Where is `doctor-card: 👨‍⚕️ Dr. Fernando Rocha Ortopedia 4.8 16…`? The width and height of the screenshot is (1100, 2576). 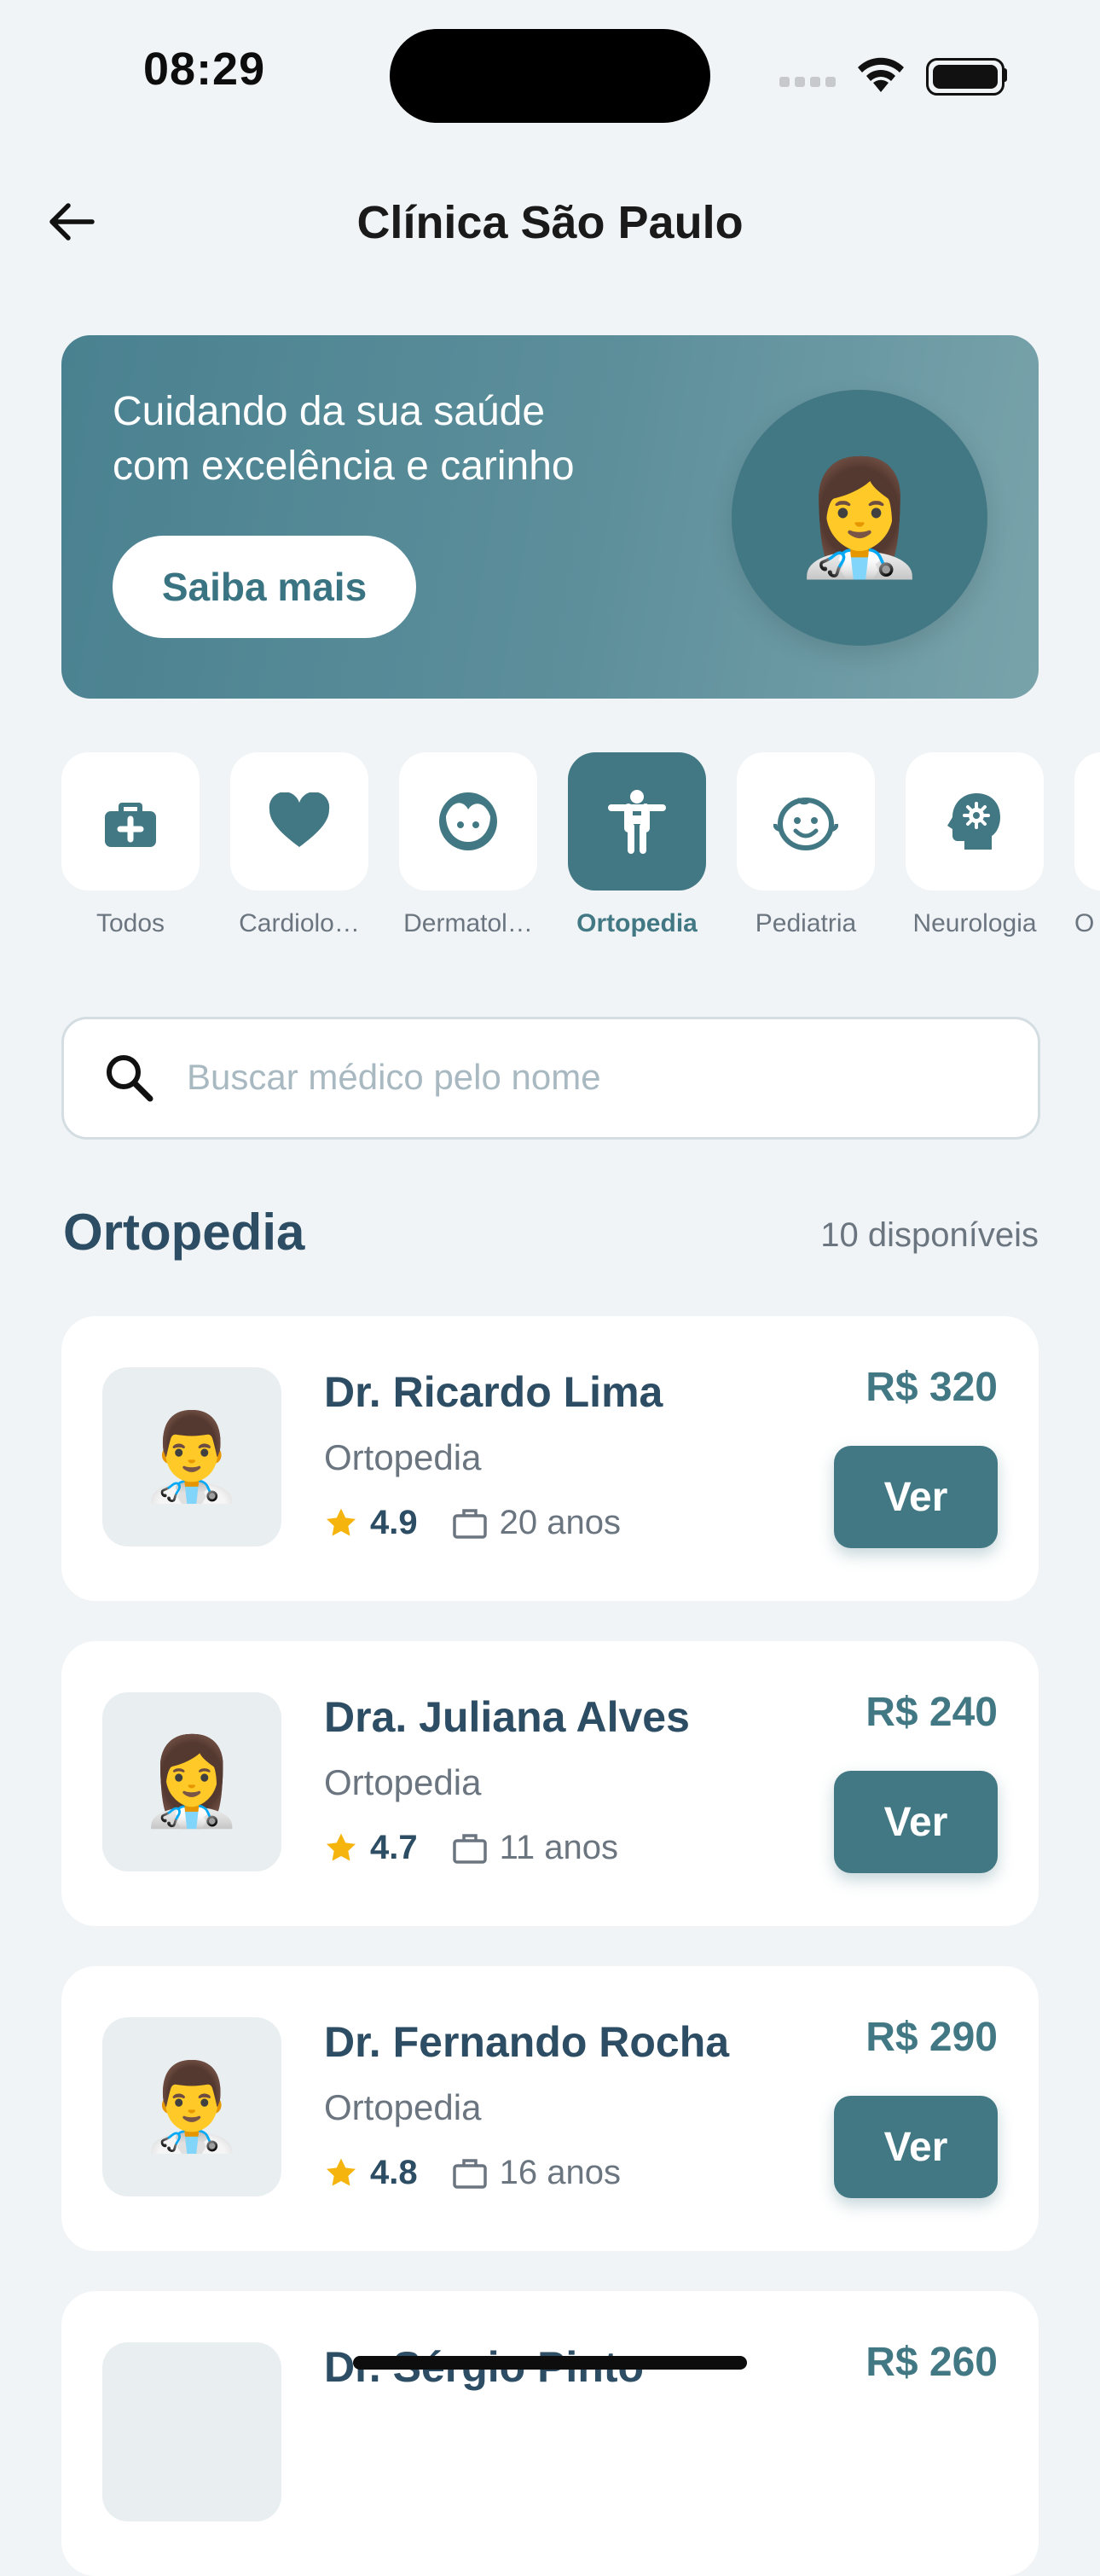 doctor-card: 👨‍⚕️ Dr. Fernando Rocha Ortopedia 4.8 16… is located at coordinates (550, 2108).